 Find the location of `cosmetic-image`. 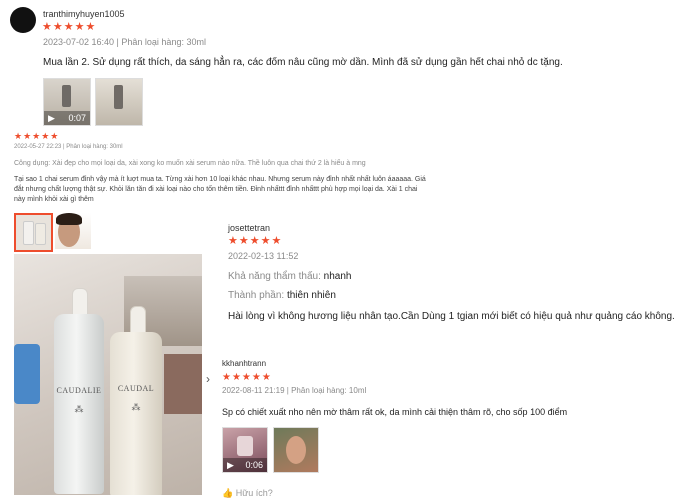

cosmetic-image is located at coordinates (27, 374).